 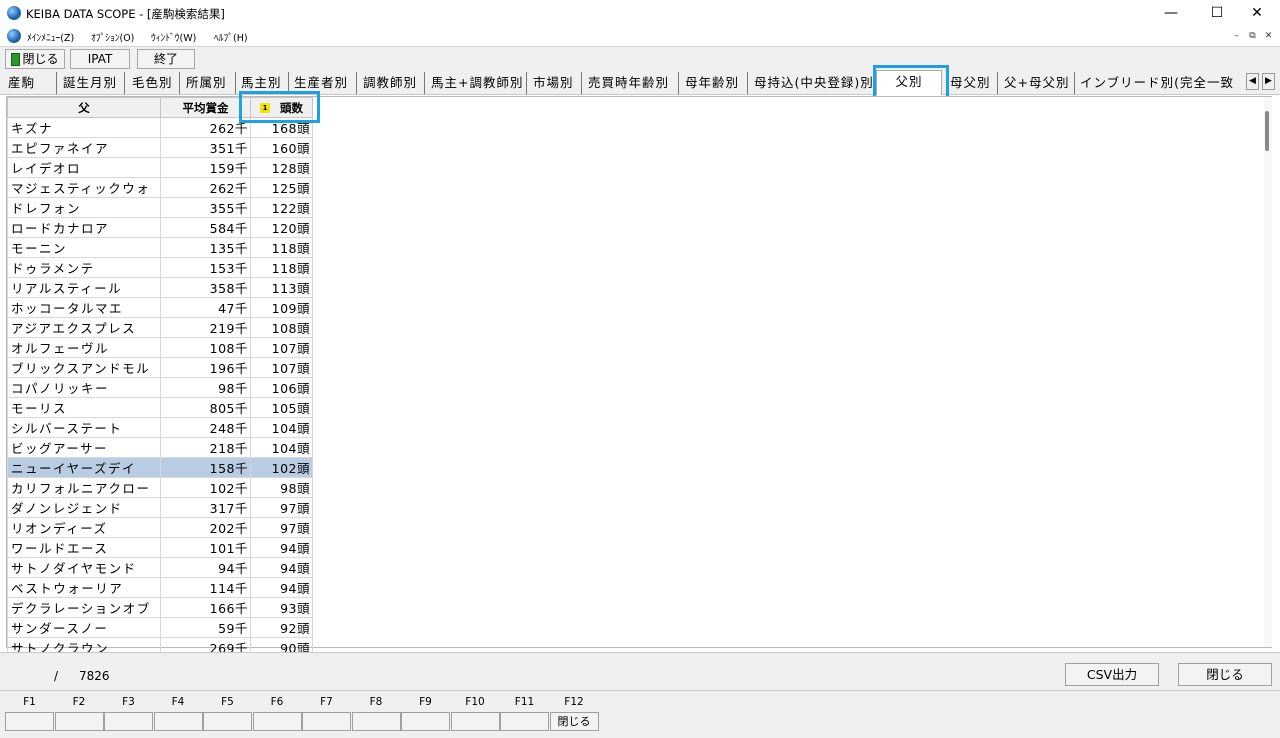 What do you see at coordinates (209, 83) in the screenshot?
I see `tab-affiliation: 所属別` at bounding box center [209, 83].